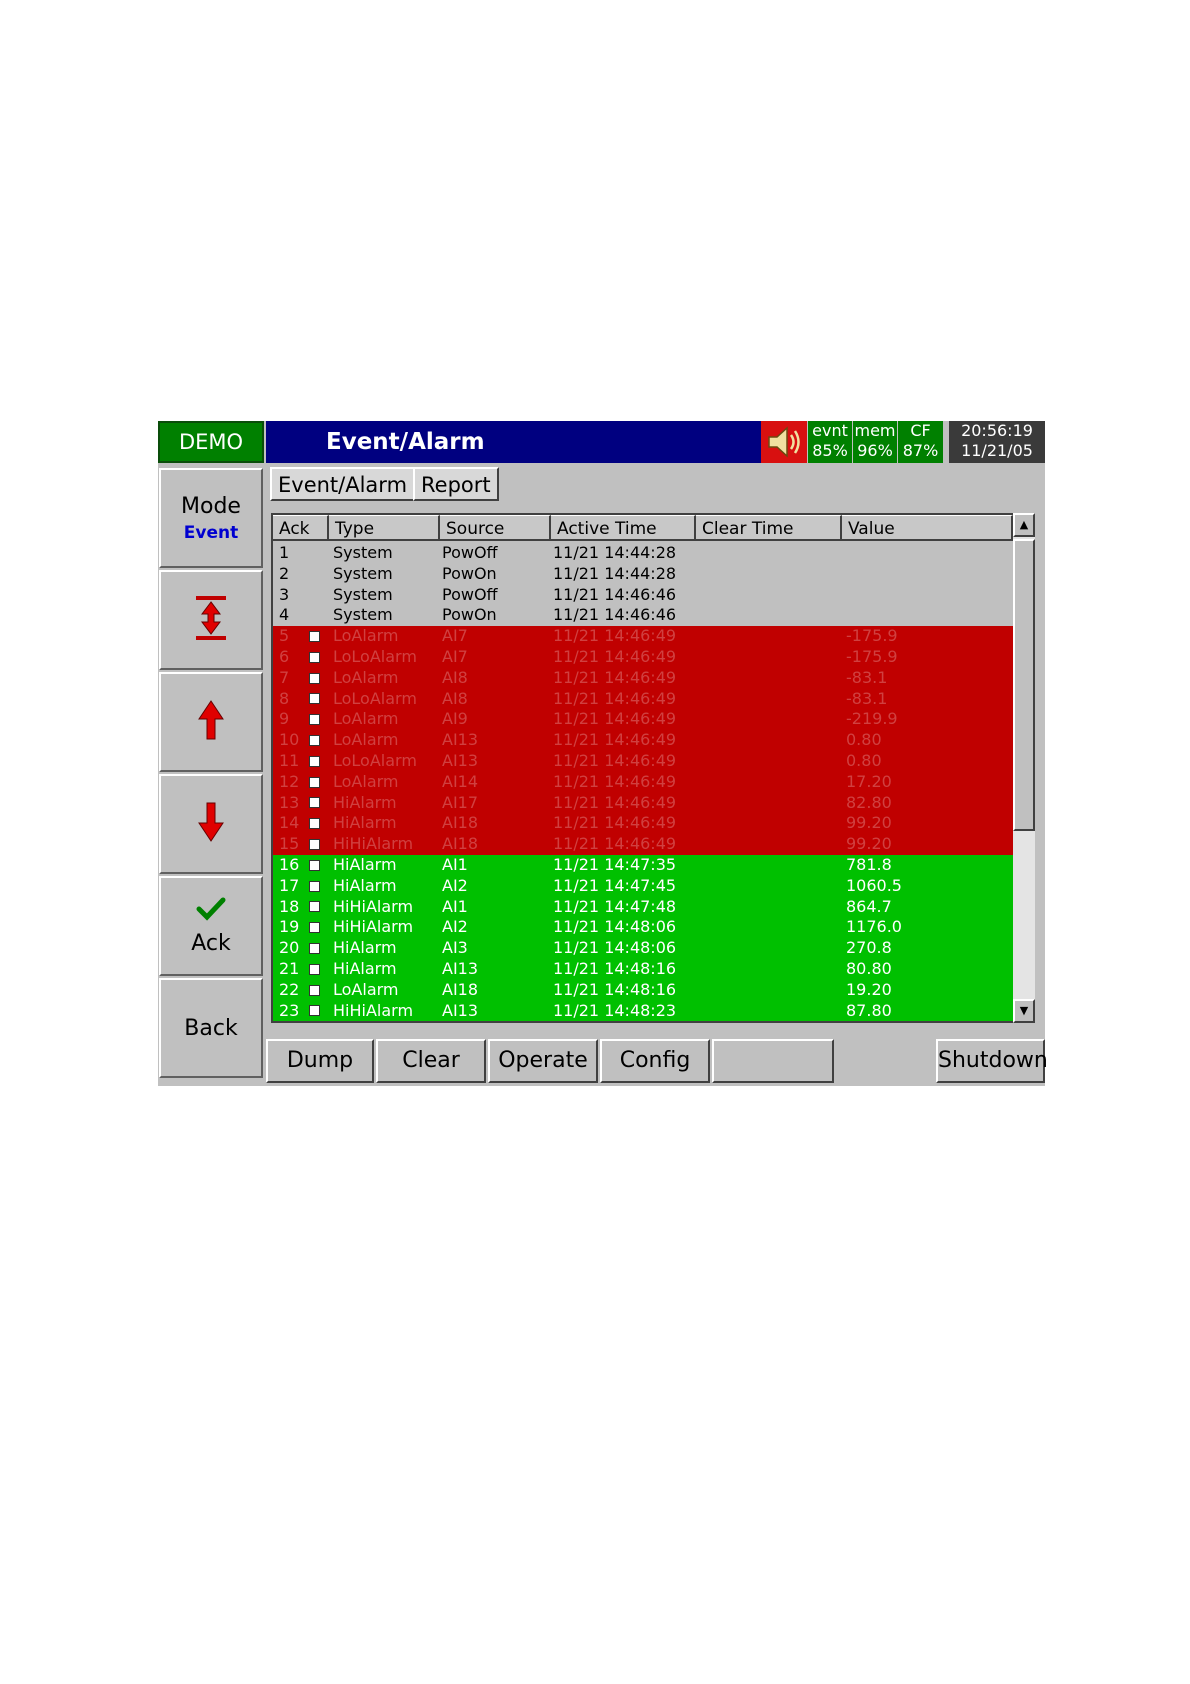 The width and height of the screenshot is (1190, 1684). I want to click on table-row: 14 HiAlarm AI18 11/21 14:46:49 99.20, so click(652, 824).